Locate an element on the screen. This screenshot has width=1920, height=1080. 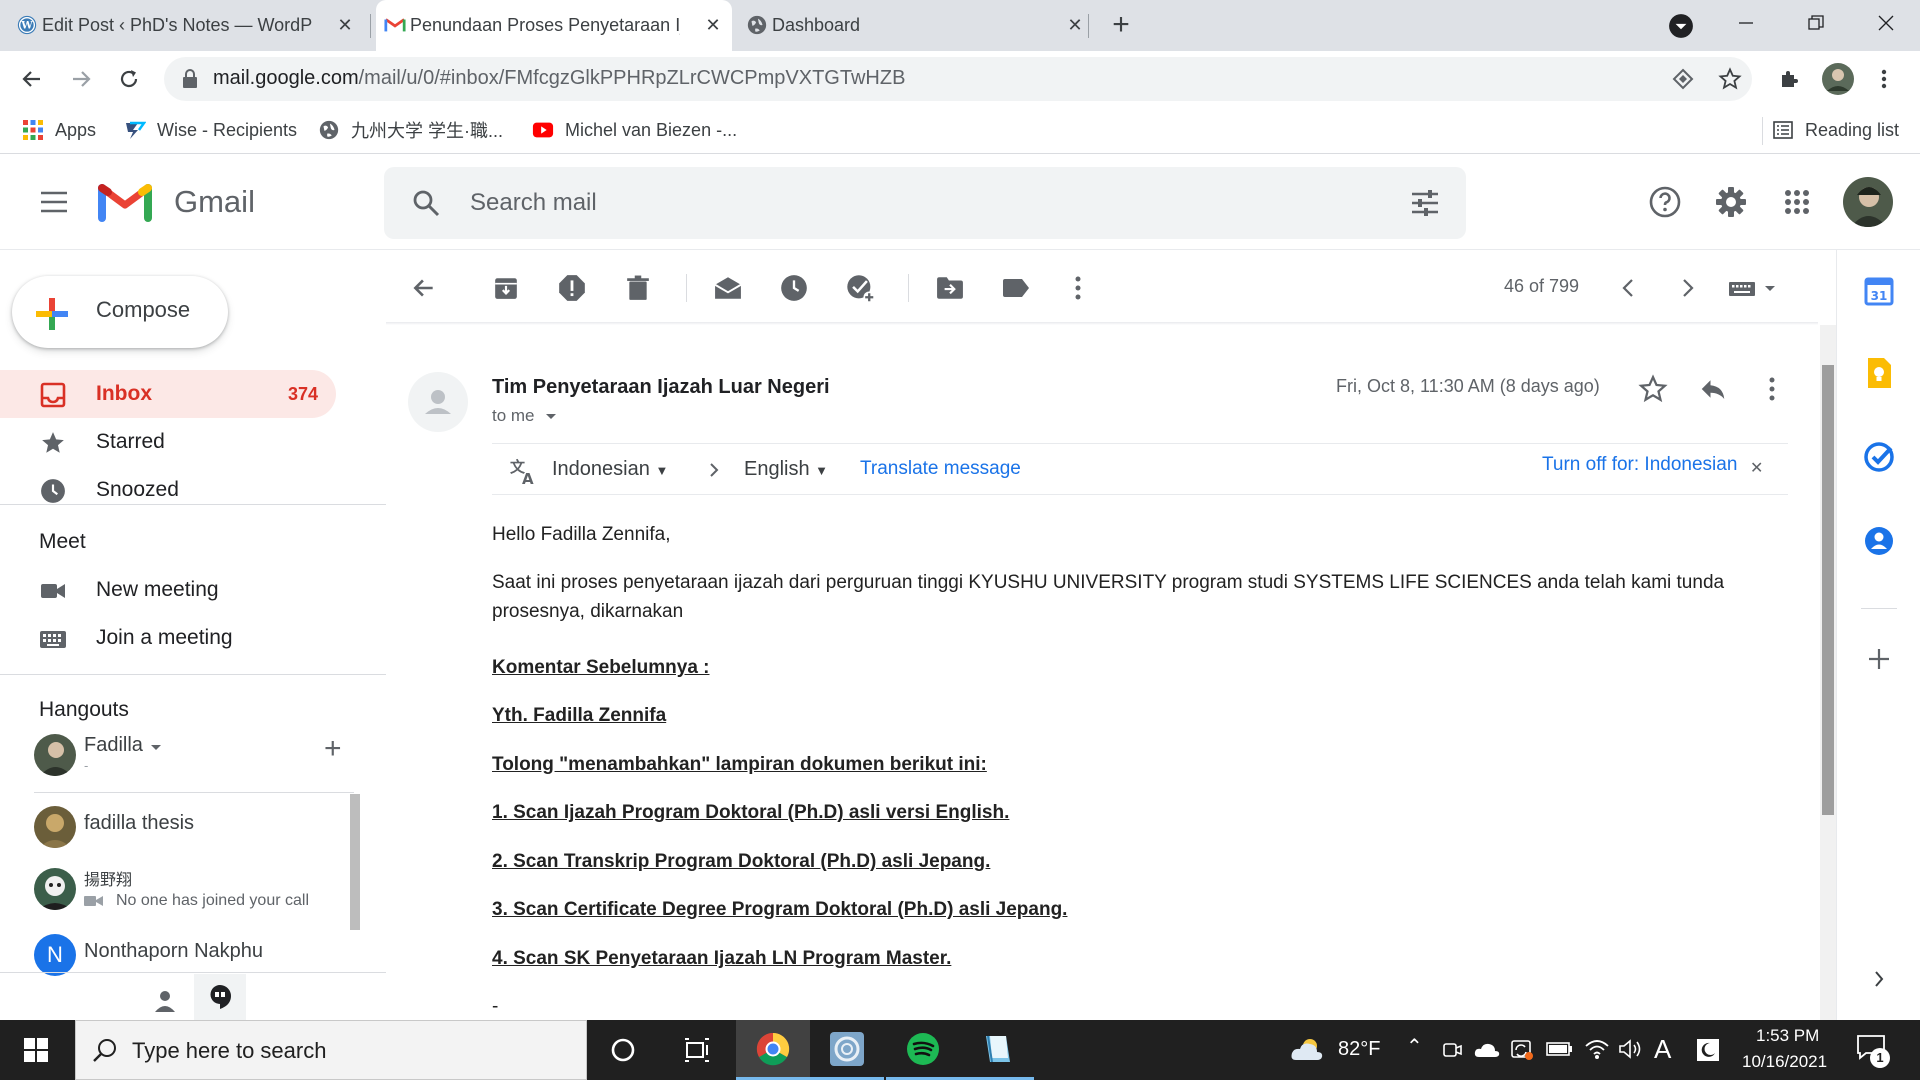
sender-avatar is located at coordinates (438, 402).